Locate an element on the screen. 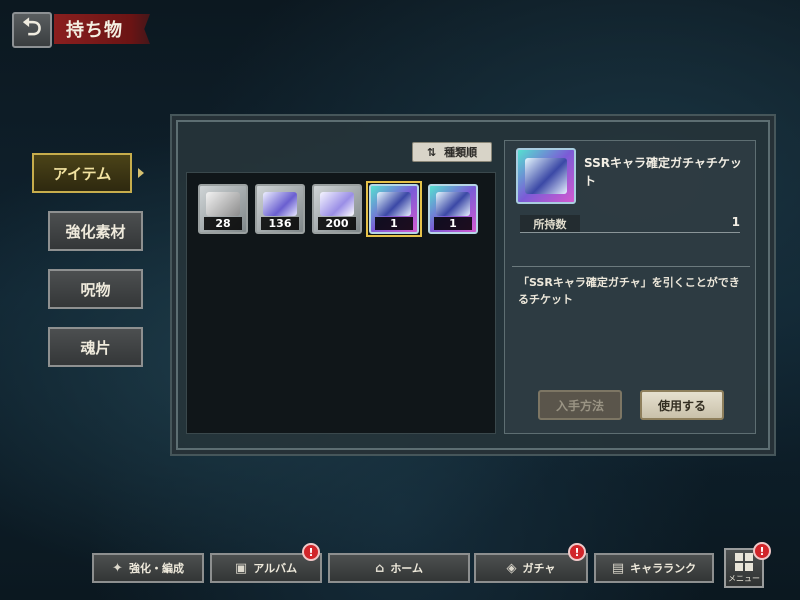  album-icon: ▣ is located at coordinates (241, 568).